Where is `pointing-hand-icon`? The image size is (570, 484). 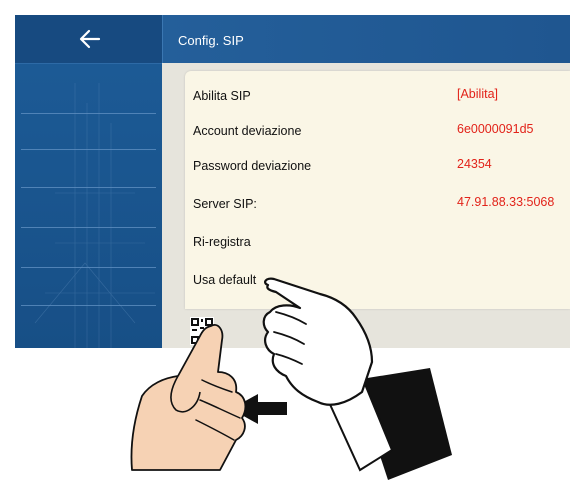
pointing-hand-icon is located at coordinates (318, 341).